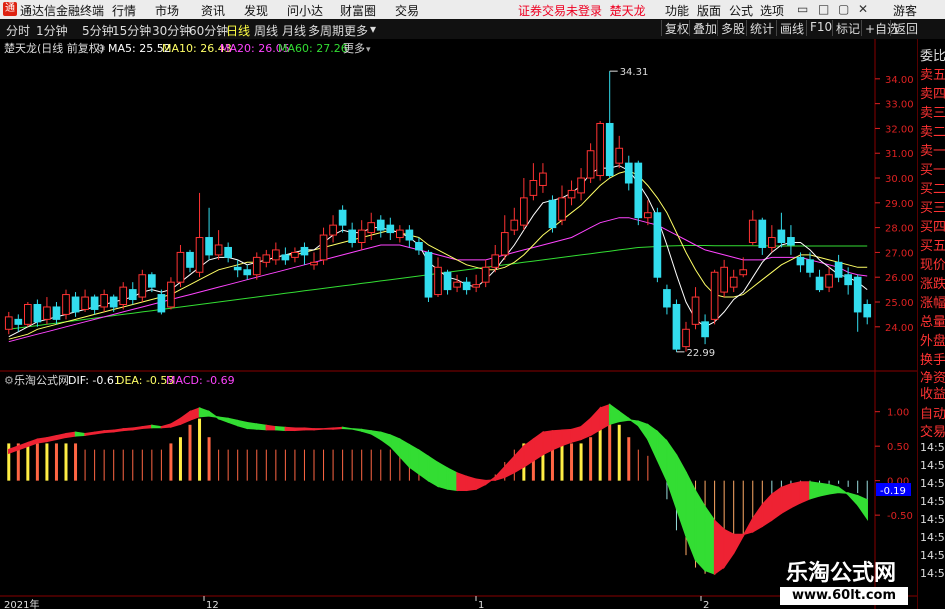 This screenshot has width=945, height=609. I want to click on sidebar-sell2: 卖二, so click(932, 130).